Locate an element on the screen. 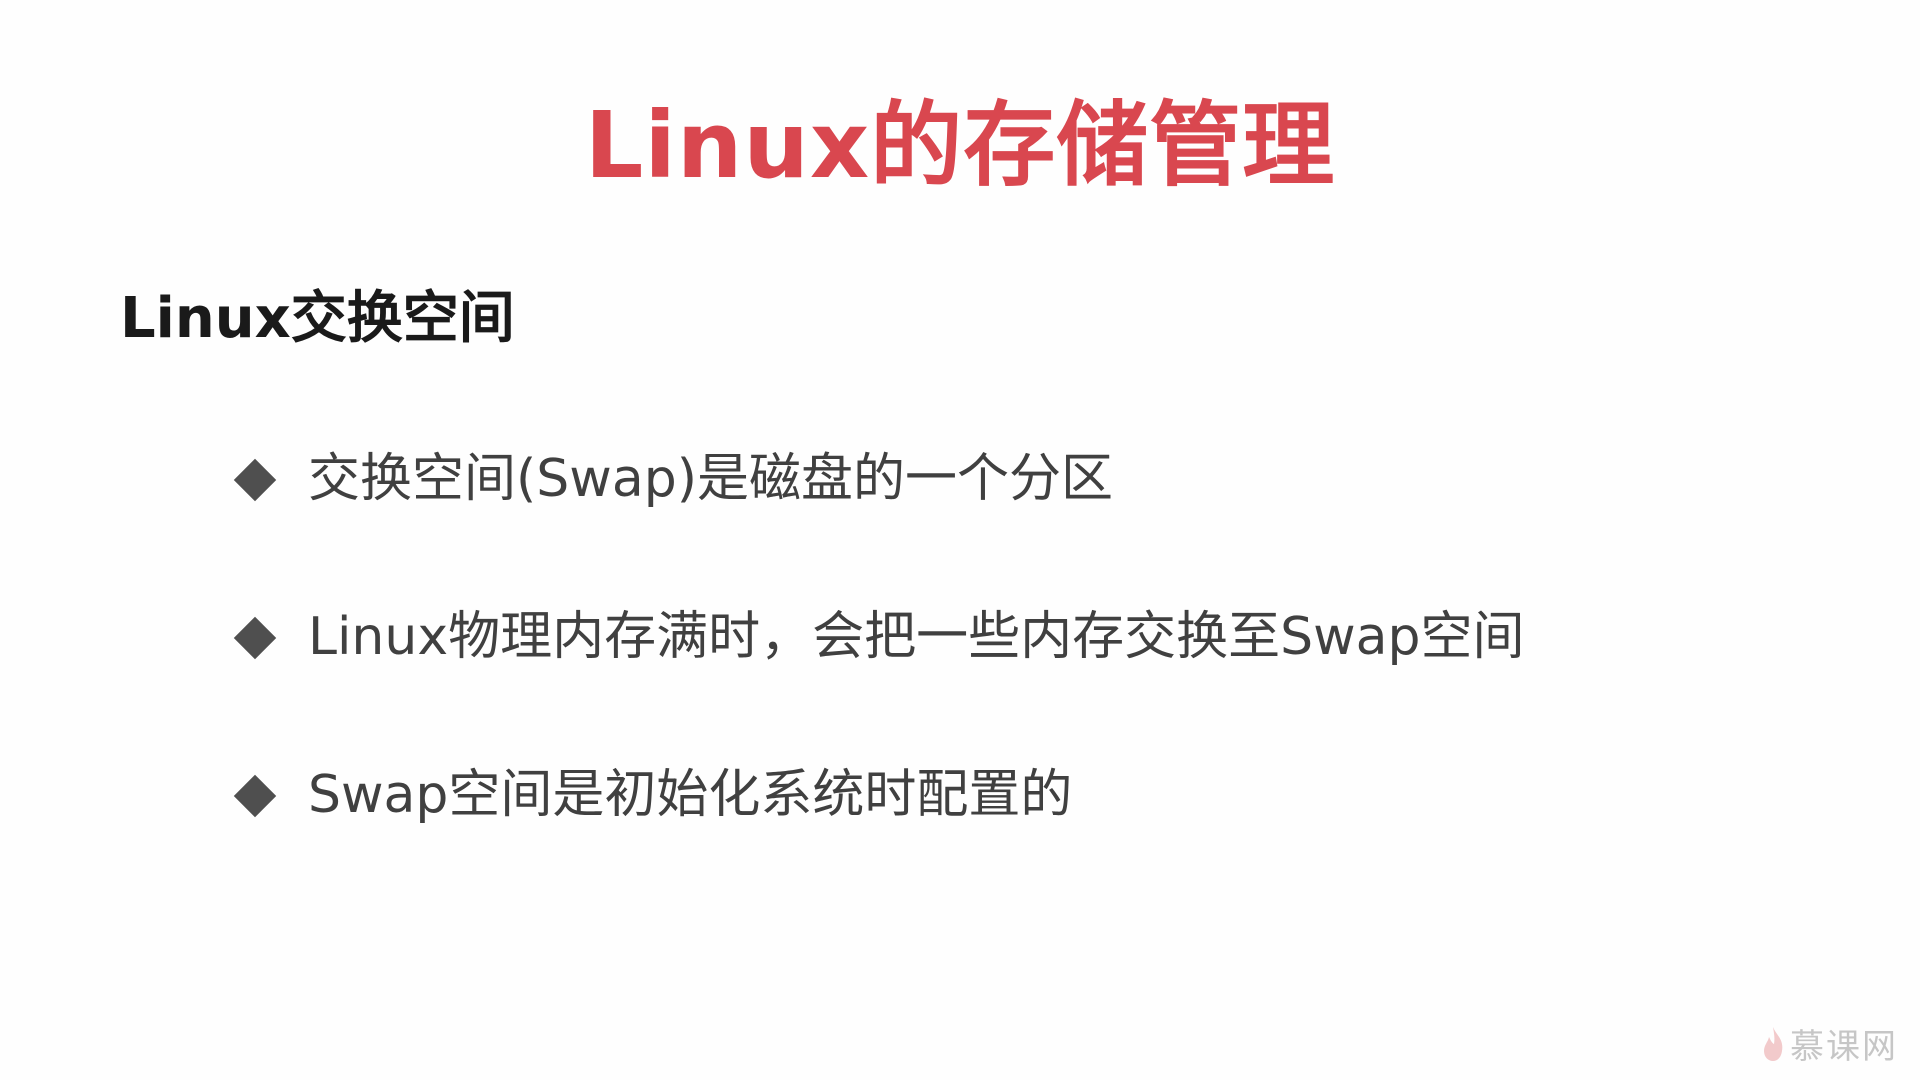  list-item: Swap空间是初始化系统时配置的 is located at coordinates (878, 796).